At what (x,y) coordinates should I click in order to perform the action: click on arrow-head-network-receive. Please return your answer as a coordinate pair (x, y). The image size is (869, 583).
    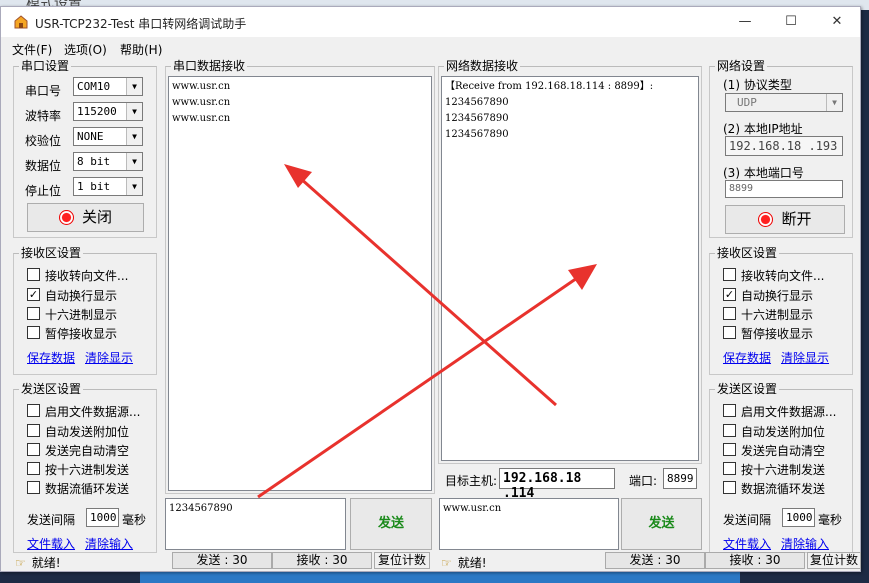
    Looking at the image, I should click on (582, 277).